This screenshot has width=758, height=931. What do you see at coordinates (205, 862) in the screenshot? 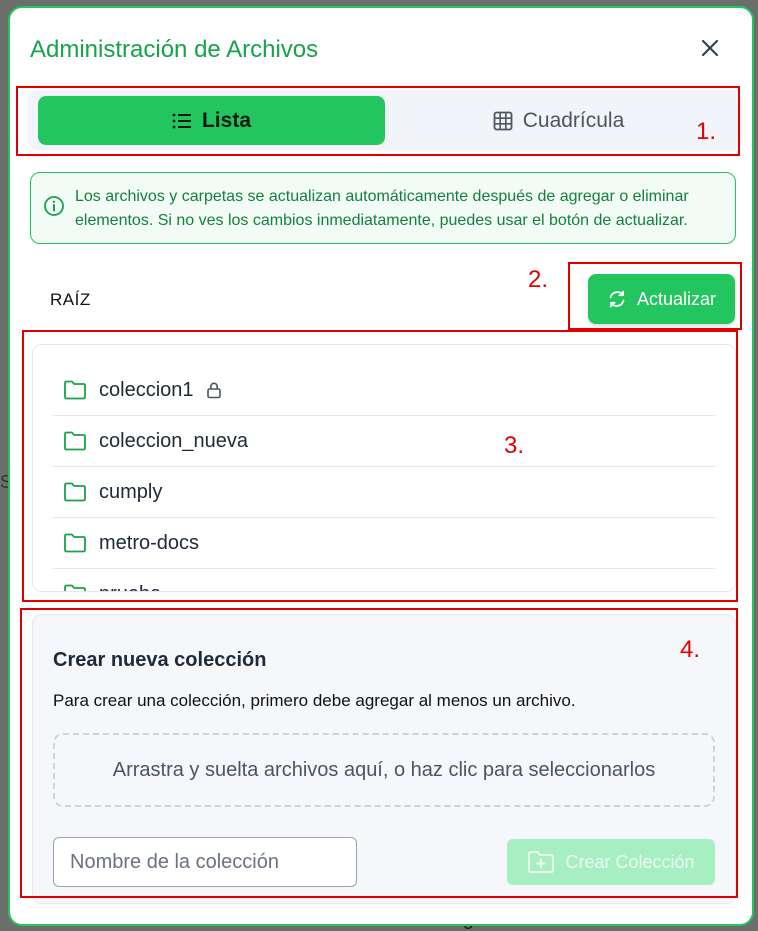
I see `collection-name-input` at bounding box center [205, 862].